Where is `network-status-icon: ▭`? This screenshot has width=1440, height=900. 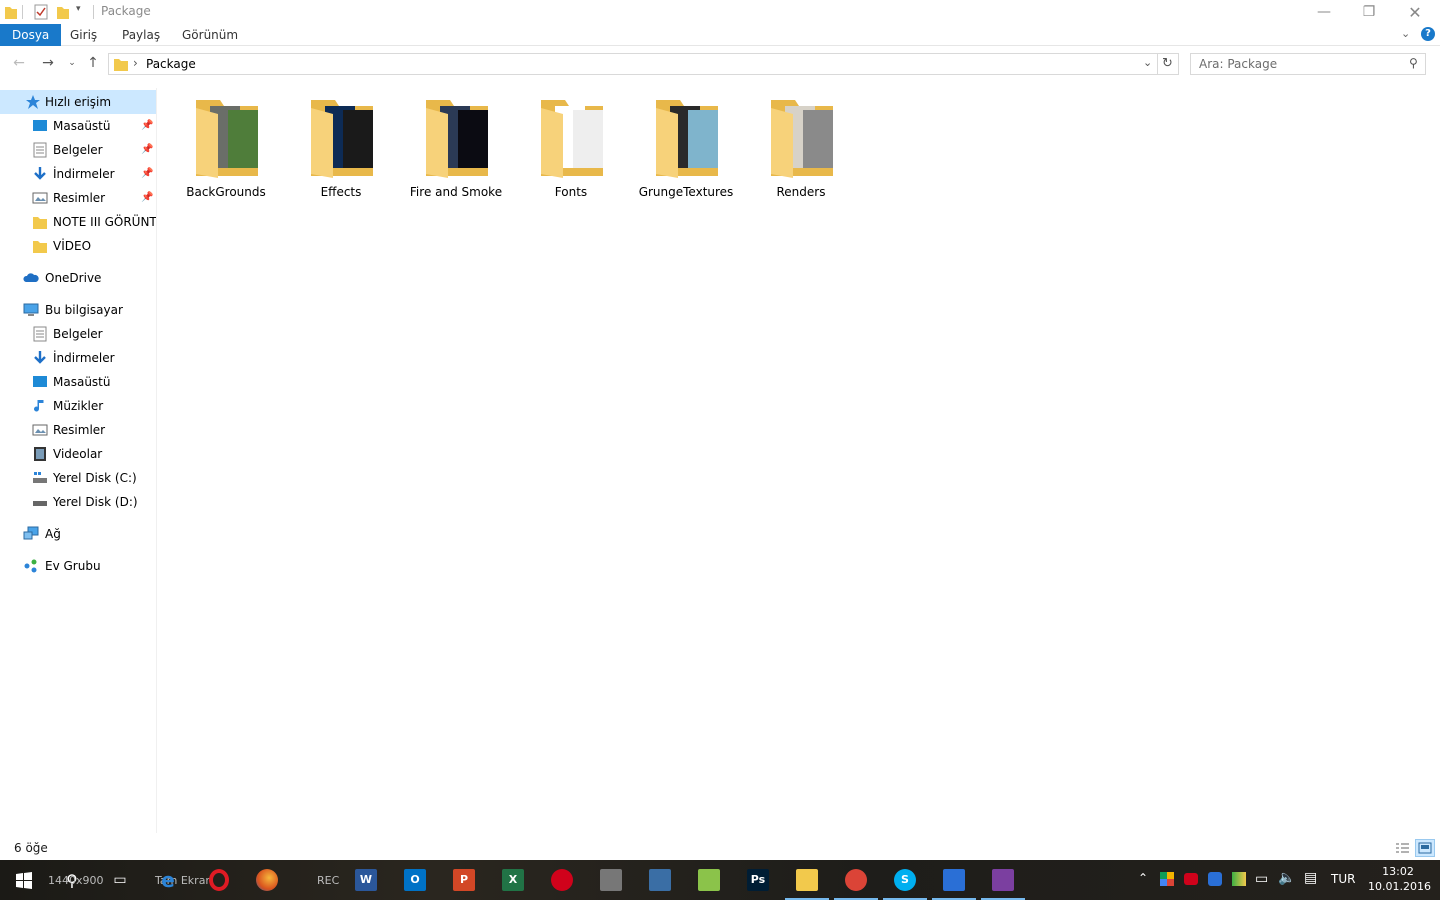
network-status-icon: ▭ is located at coordinates (1261, 879).